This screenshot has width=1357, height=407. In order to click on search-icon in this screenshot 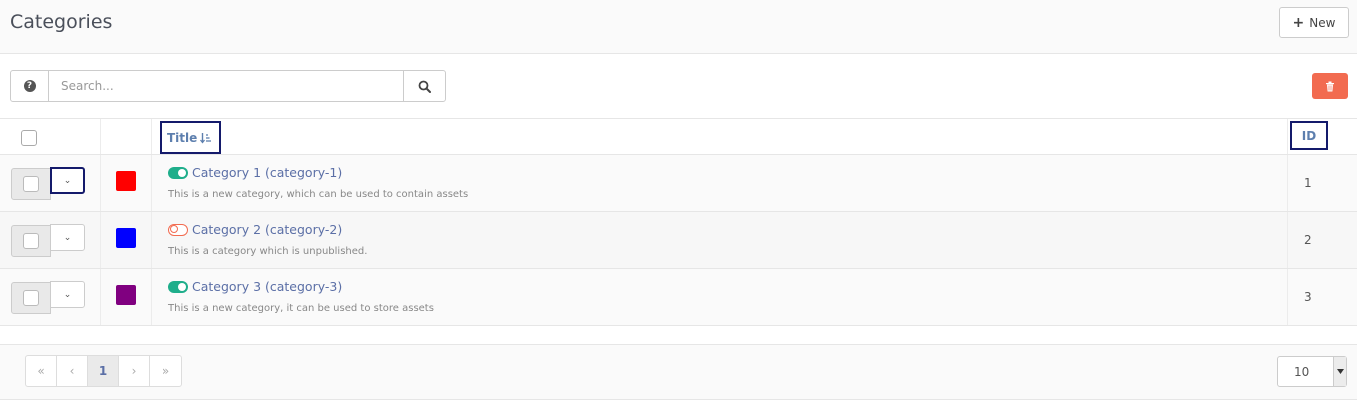, I will do `click(424, 86)`.